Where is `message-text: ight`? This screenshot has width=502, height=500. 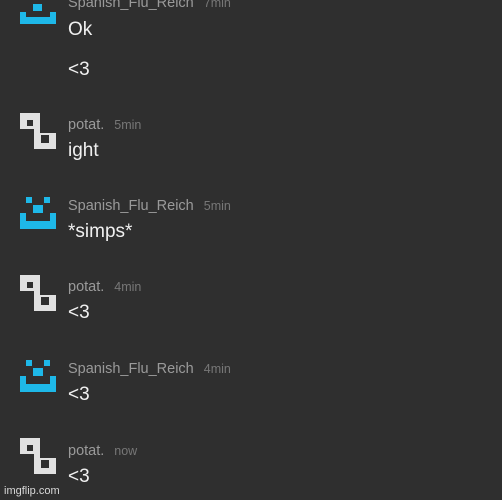
message-text: ight is located at coordinates (83, 150).